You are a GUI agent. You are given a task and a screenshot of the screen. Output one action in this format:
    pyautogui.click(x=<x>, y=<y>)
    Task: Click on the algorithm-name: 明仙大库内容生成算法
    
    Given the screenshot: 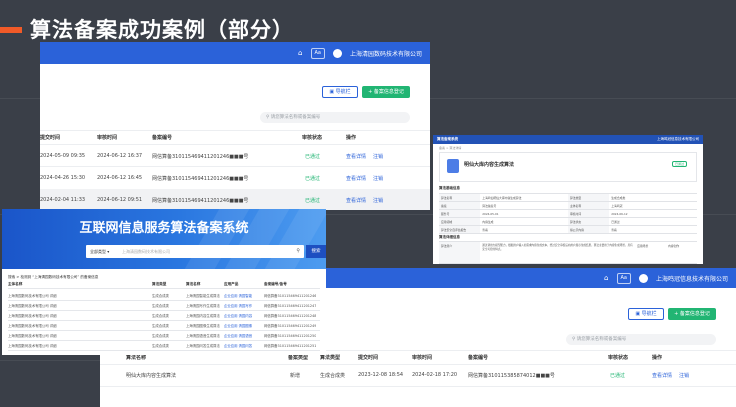 What is the action you would take?
    pyautogui.click(x=489, y=165)
    